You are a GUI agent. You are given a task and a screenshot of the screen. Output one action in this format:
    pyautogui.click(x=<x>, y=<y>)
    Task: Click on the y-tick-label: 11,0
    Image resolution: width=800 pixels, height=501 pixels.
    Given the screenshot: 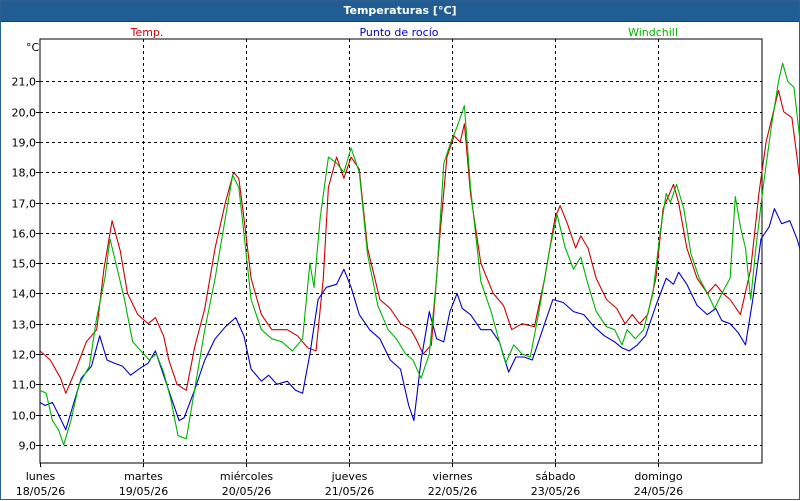 What is the action you would take?
    pyautogui.click(x=24, y=385)
    